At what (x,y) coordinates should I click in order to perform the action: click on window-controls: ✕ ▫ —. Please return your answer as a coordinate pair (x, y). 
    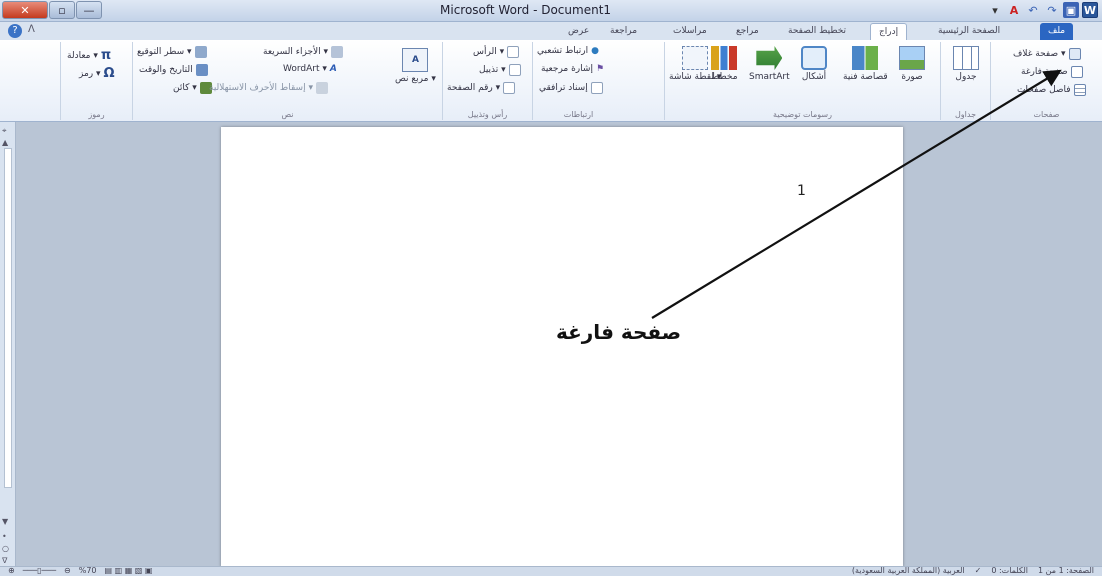
    Looking at the image, I should click on (52, 10).